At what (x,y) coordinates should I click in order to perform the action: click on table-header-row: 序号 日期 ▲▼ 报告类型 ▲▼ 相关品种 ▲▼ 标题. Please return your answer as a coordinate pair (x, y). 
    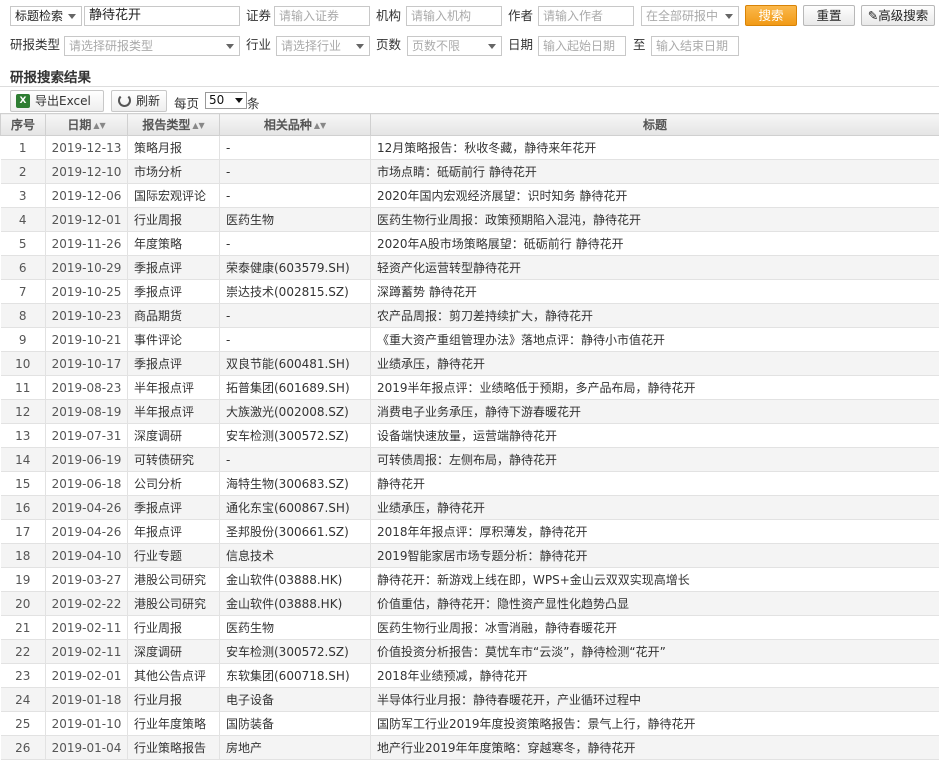
    Looking at the image, I should click on (469, 124).